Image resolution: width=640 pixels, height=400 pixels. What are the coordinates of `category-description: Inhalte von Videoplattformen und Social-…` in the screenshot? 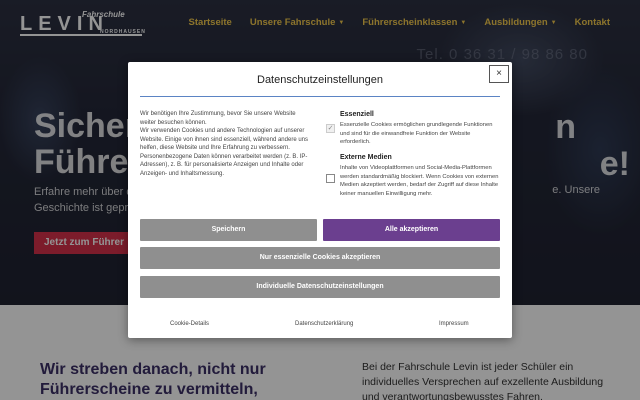 It's located at (419, 181).